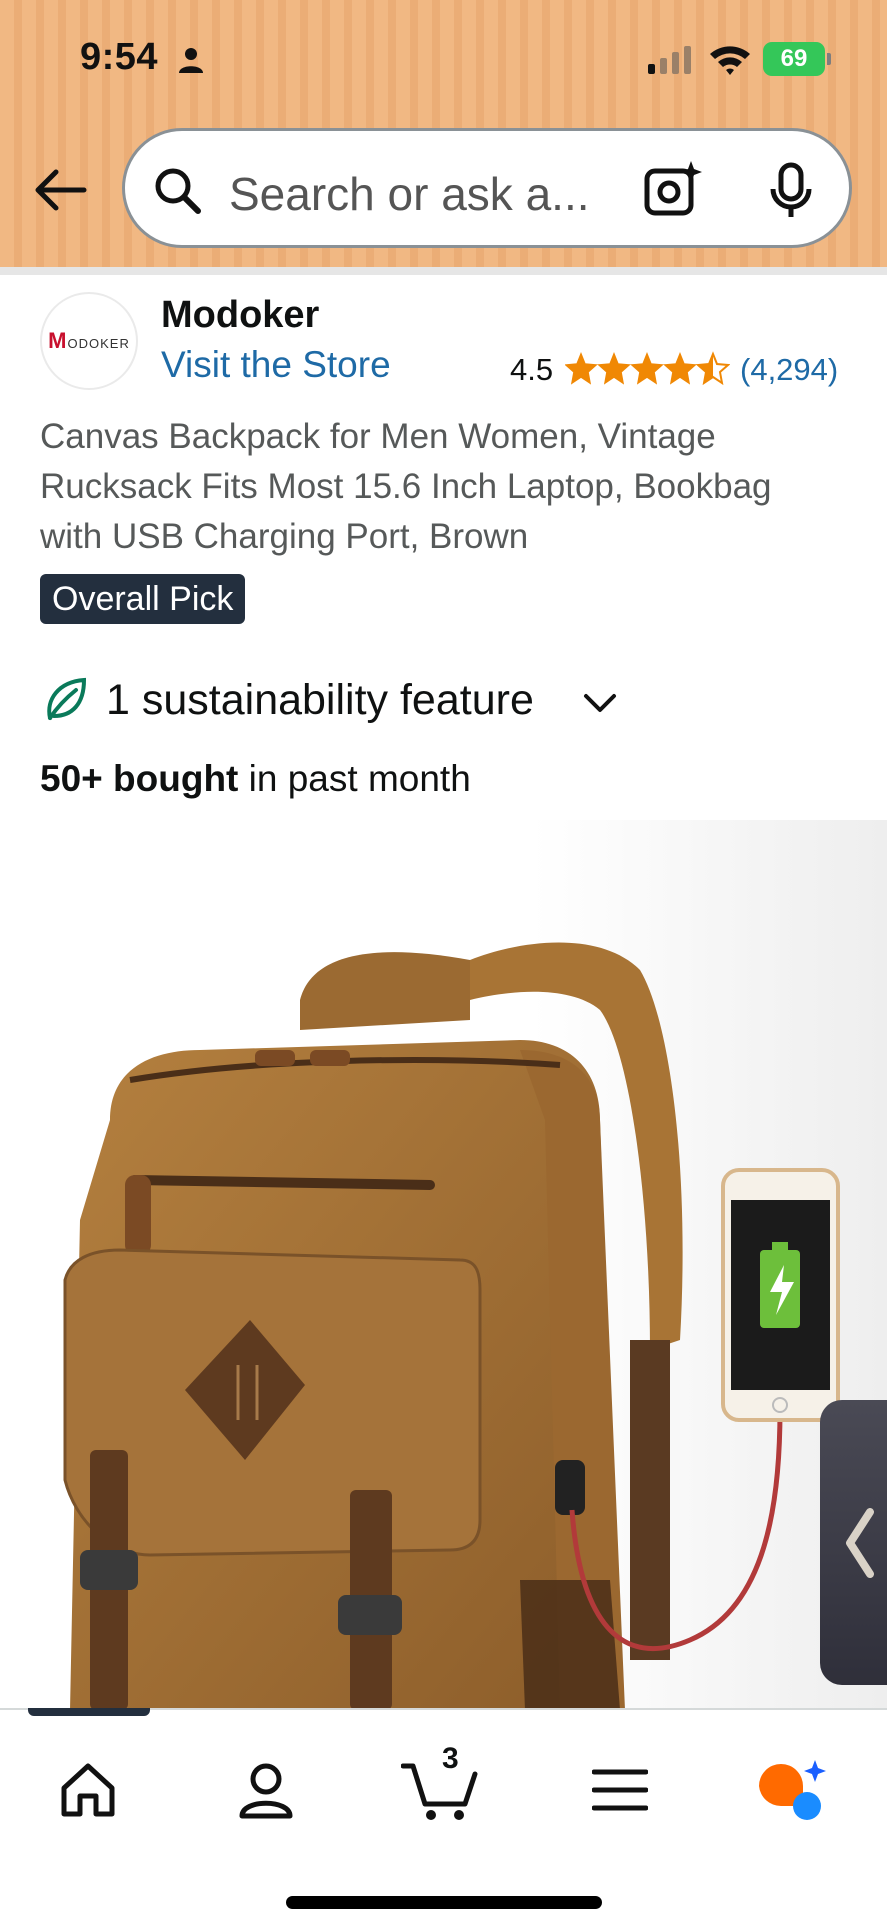 This screenshot has height=1920, width=887. I want to click on side-panel-handle, so click(853, 1542).